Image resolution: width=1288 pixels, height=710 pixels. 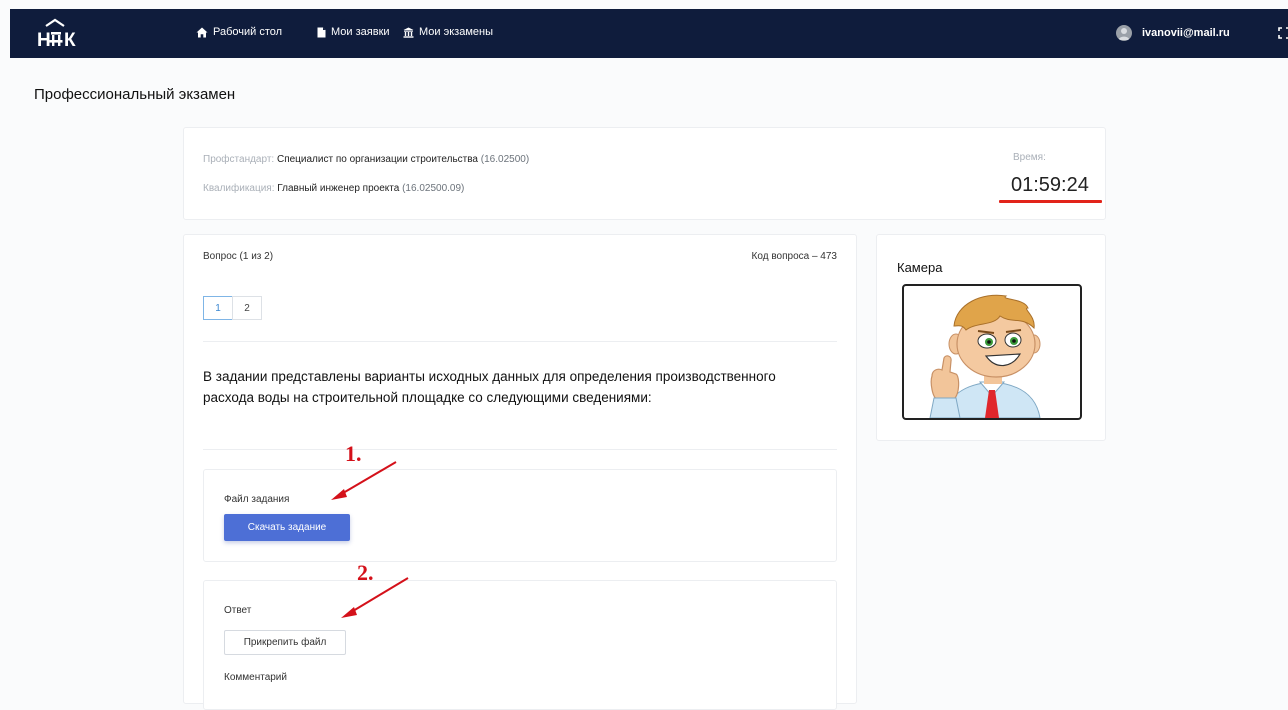 I want to click on question-pager: 1 2, so click(x=232, y=308).